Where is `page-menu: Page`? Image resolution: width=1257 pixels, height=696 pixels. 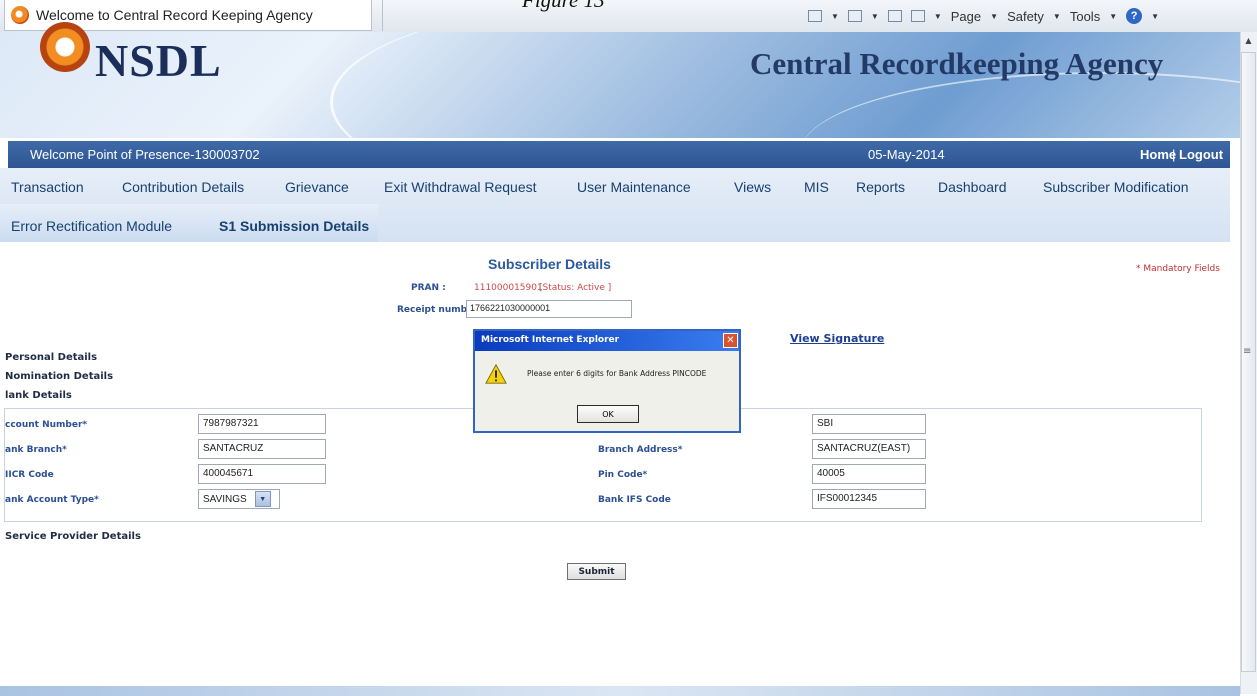 page-menu: Page is located at coordinates (966, 16).